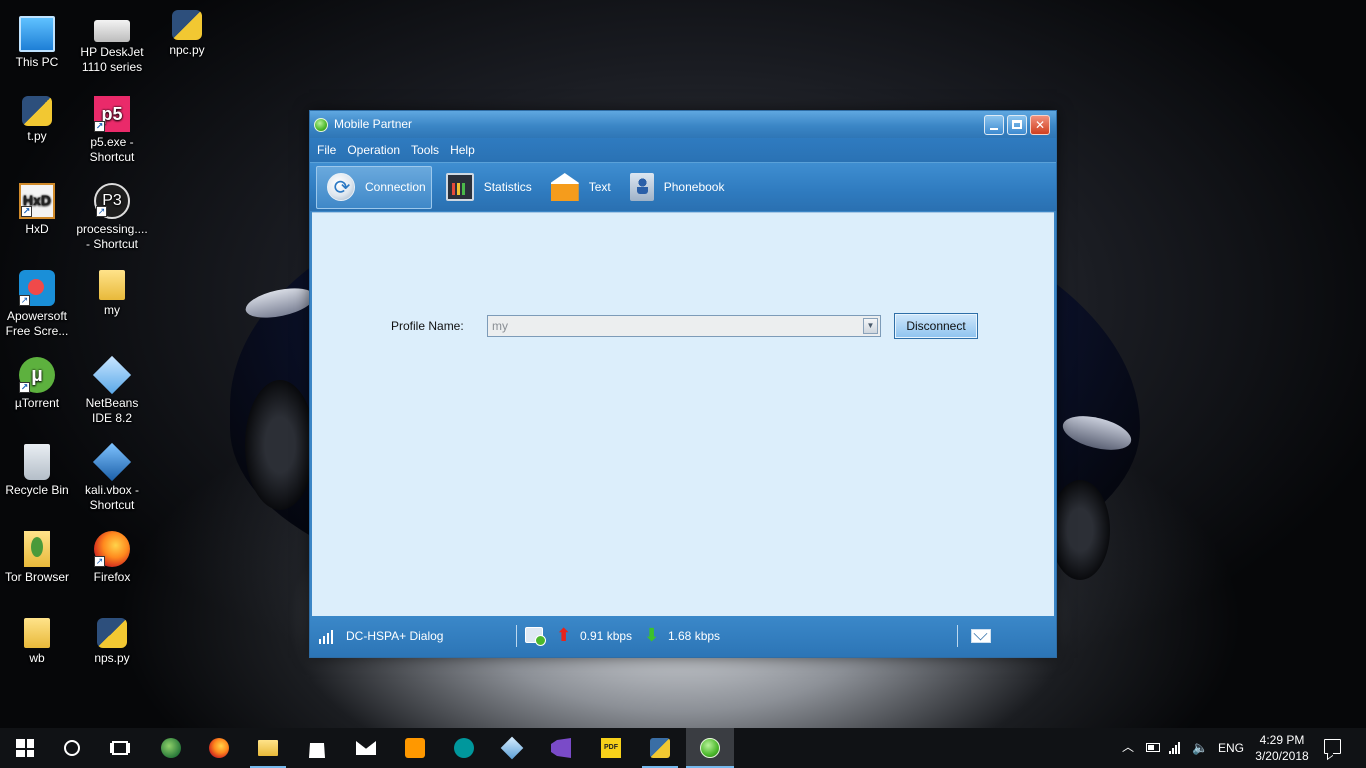  I want to click on menu-file: File, so click(330, 150).